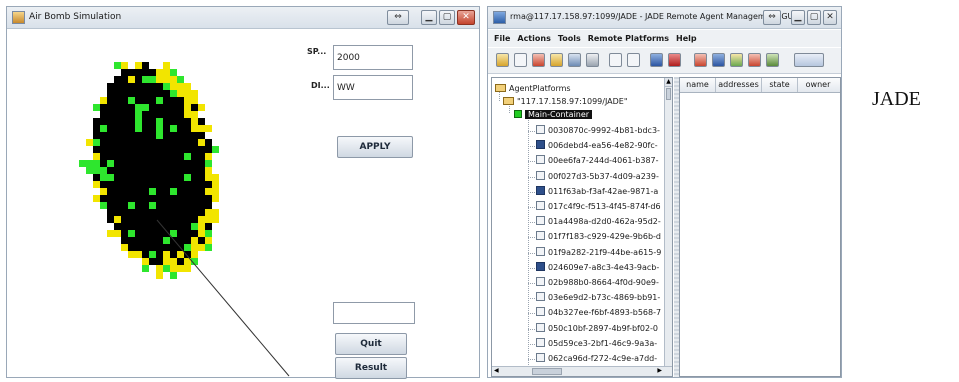  I want to click on resume-agent-icon, so click(574, 60).